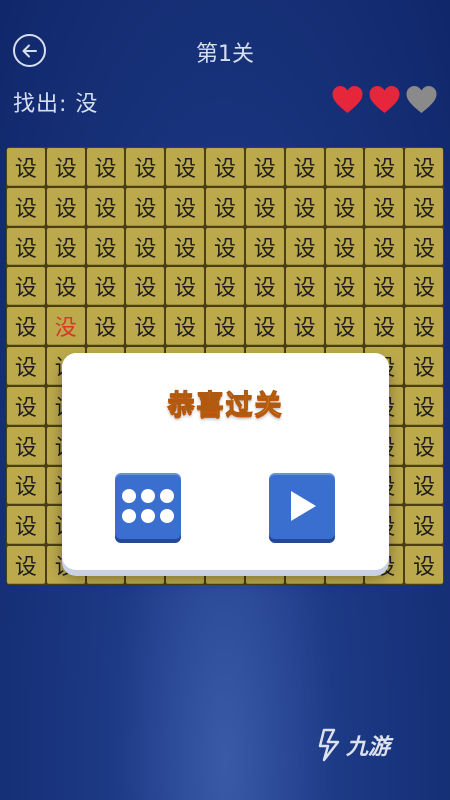 This screenshot has width=450, height=800. Describe the element at coordinates (225, 406) in the screenshot. I see `congrats-title: 恭喜过关` at that location.